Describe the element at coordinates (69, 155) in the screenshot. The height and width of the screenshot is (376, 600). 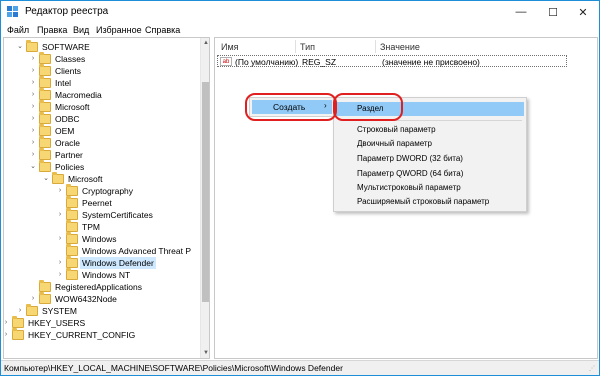
I see `tree-item-label: Partner` at that location.